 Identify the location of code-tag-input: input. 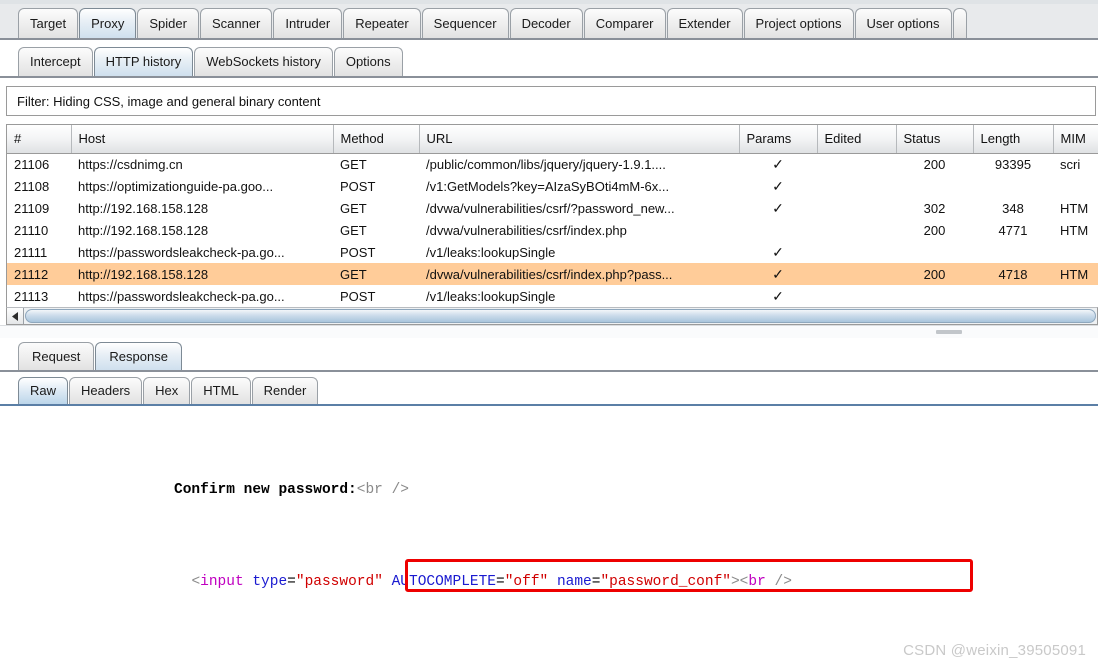
(222, 582).